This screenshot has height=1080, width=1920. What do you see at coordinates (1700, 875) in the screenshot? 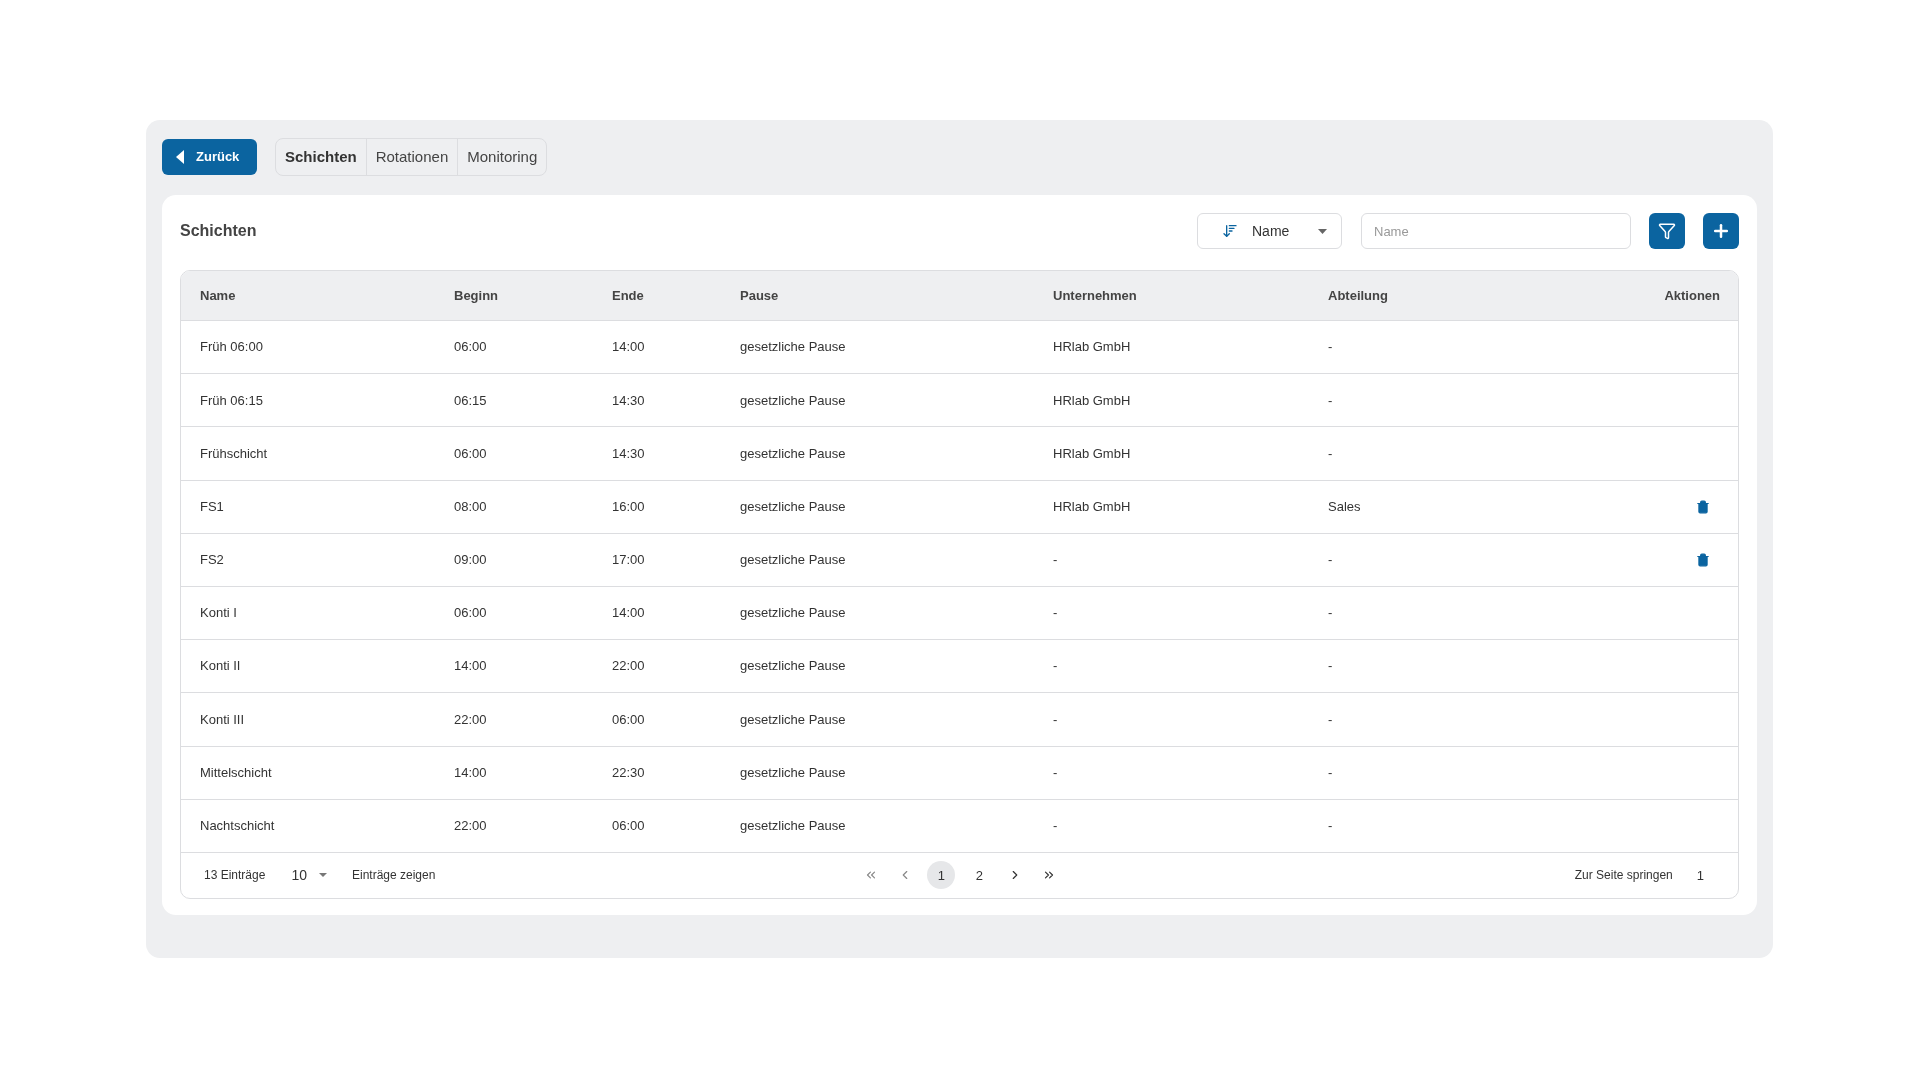
I see `jump-to-page-field: 1` at bounding box center [1700, 875].